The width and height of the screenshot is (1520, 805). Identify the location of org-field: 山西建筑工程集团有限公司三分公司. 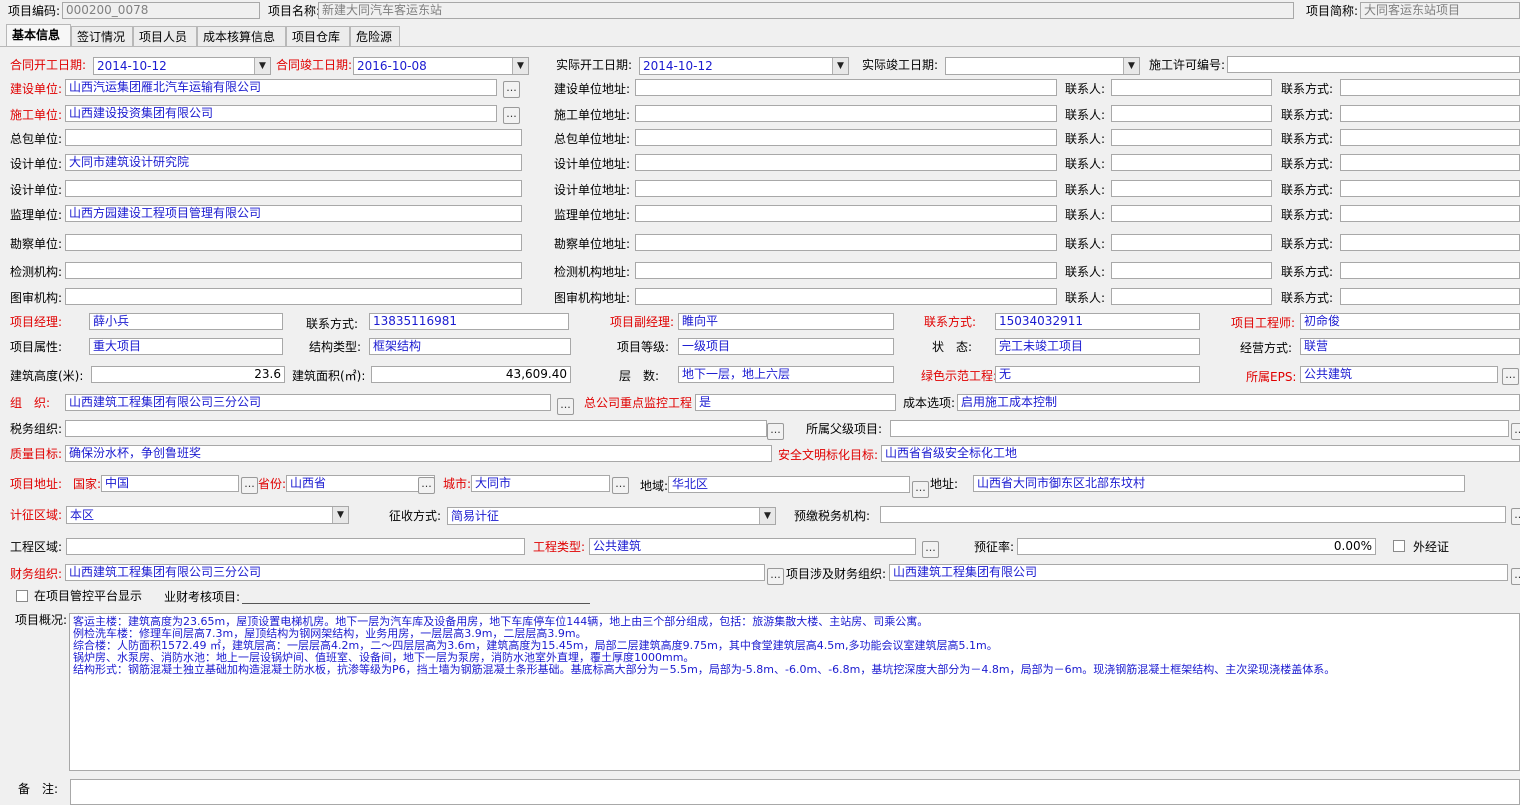
(308, 402).